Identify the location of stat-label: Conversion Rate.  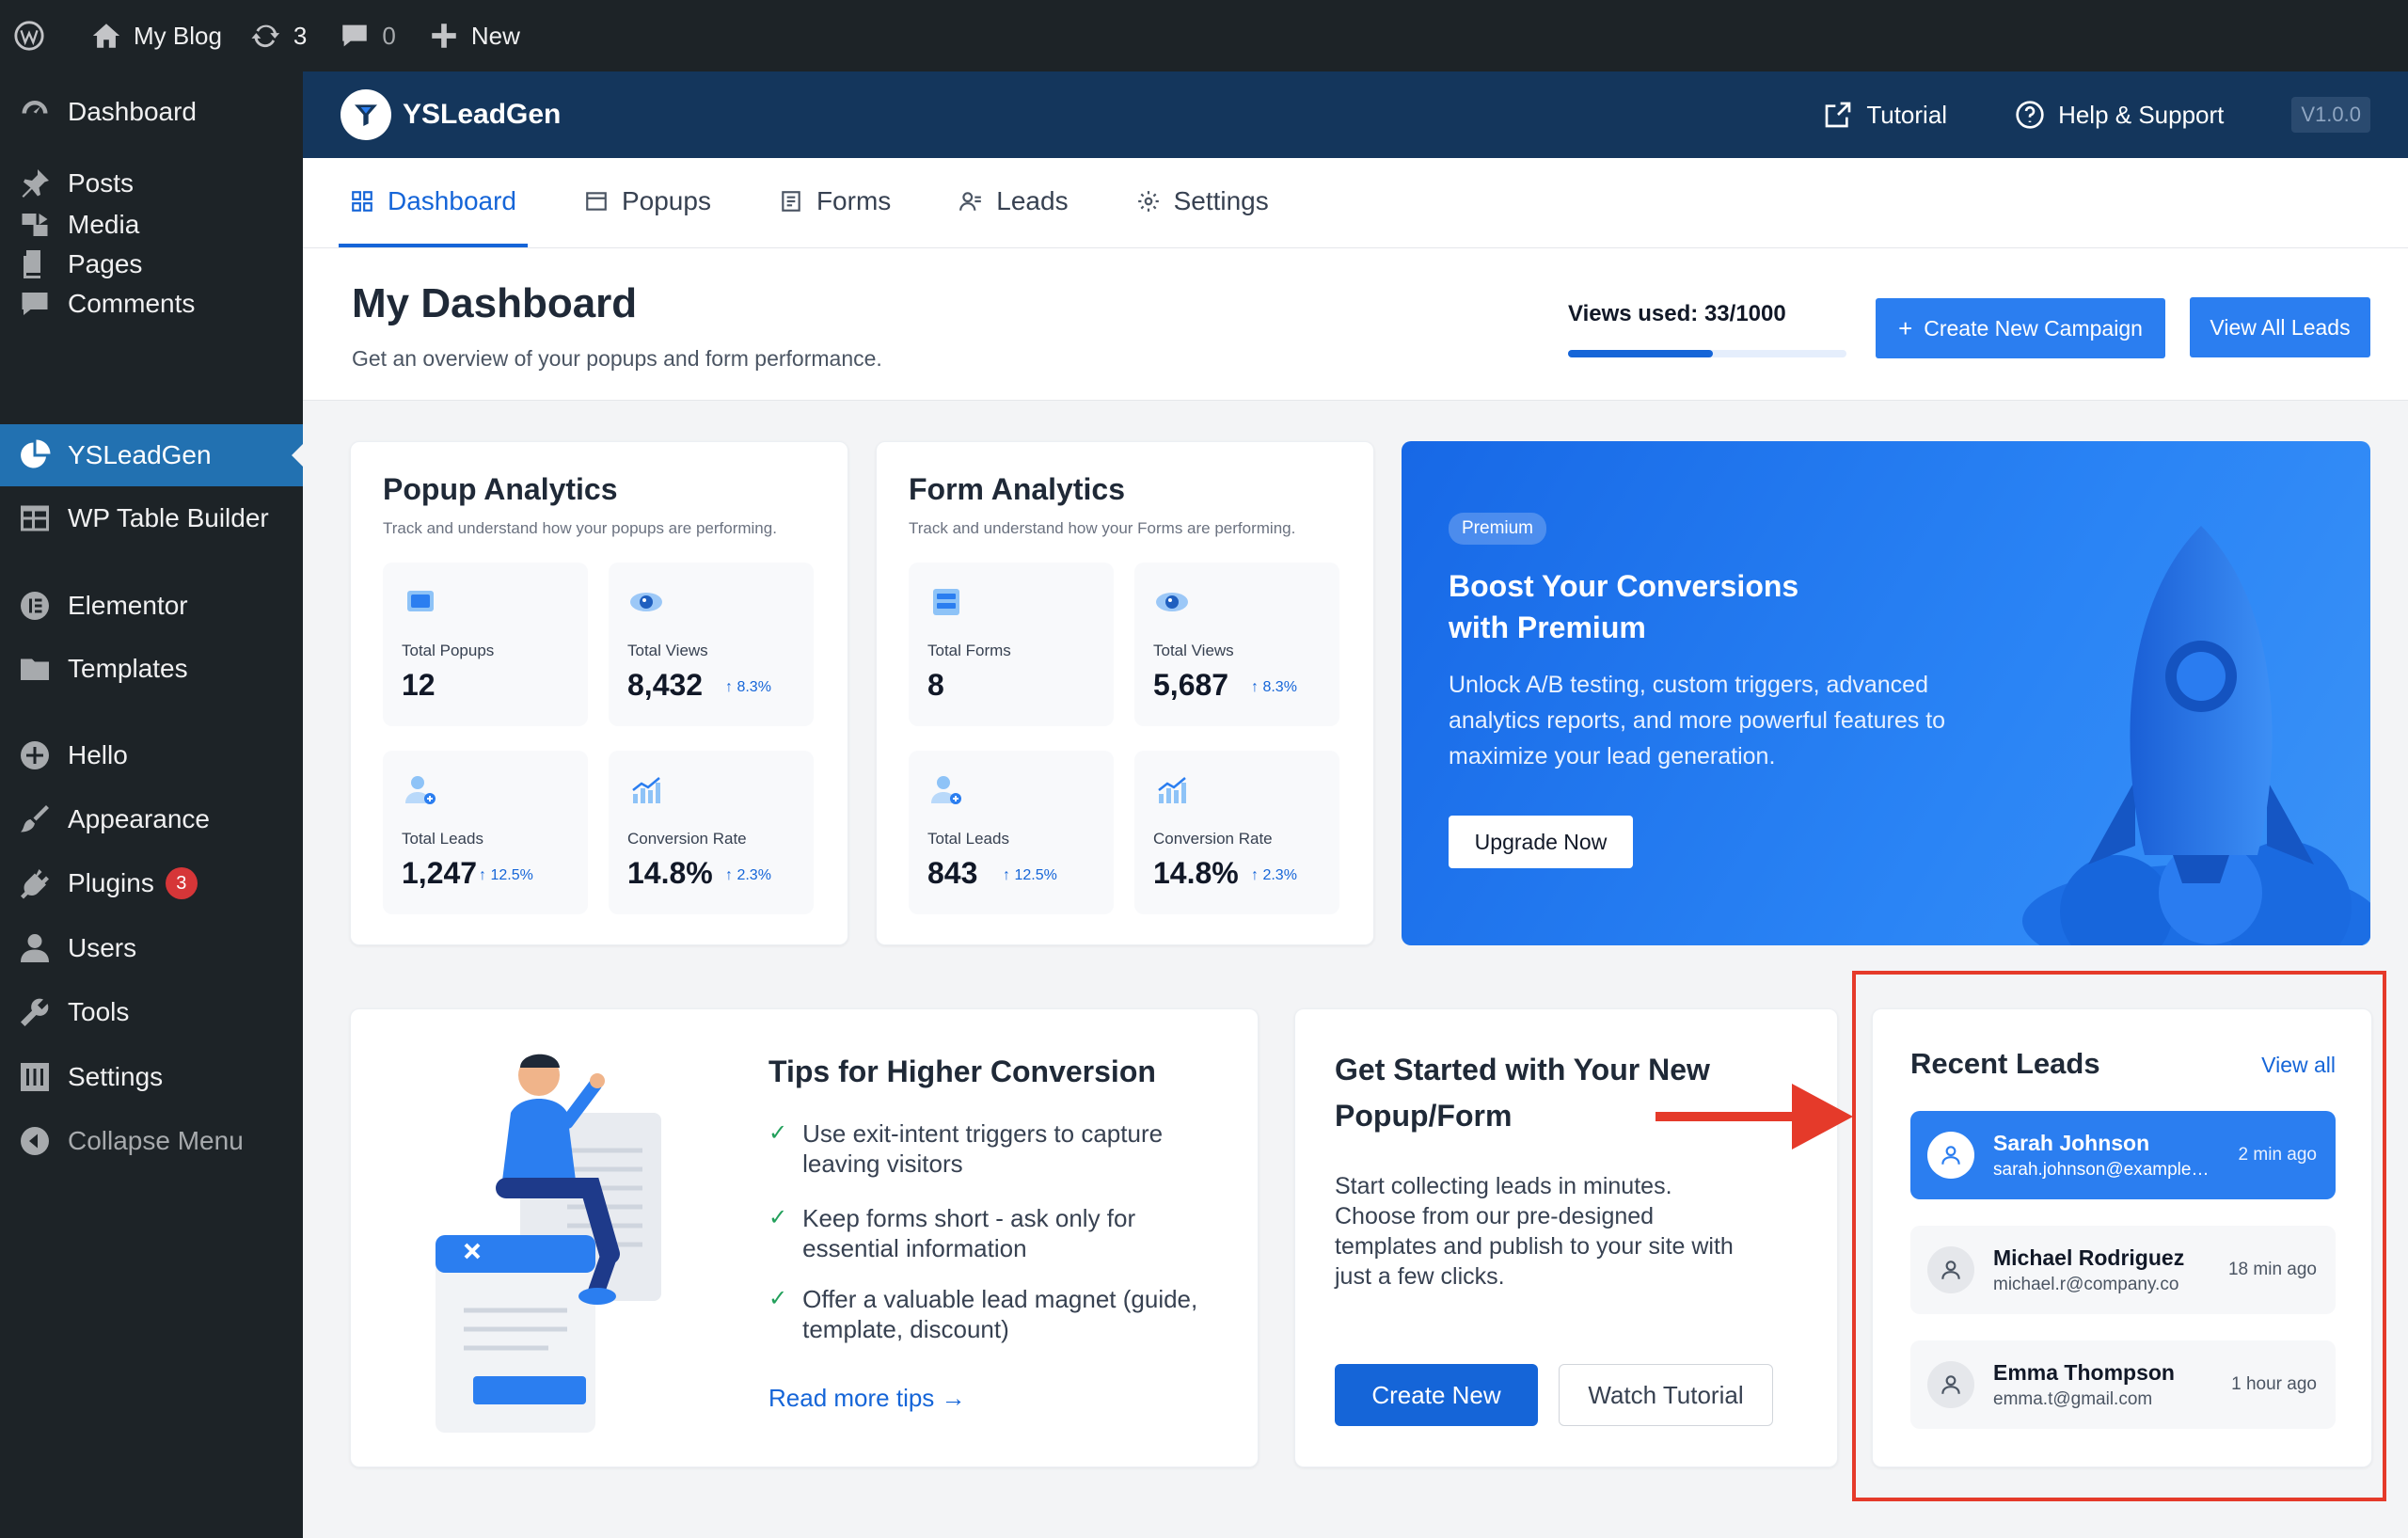
(1213, 839).